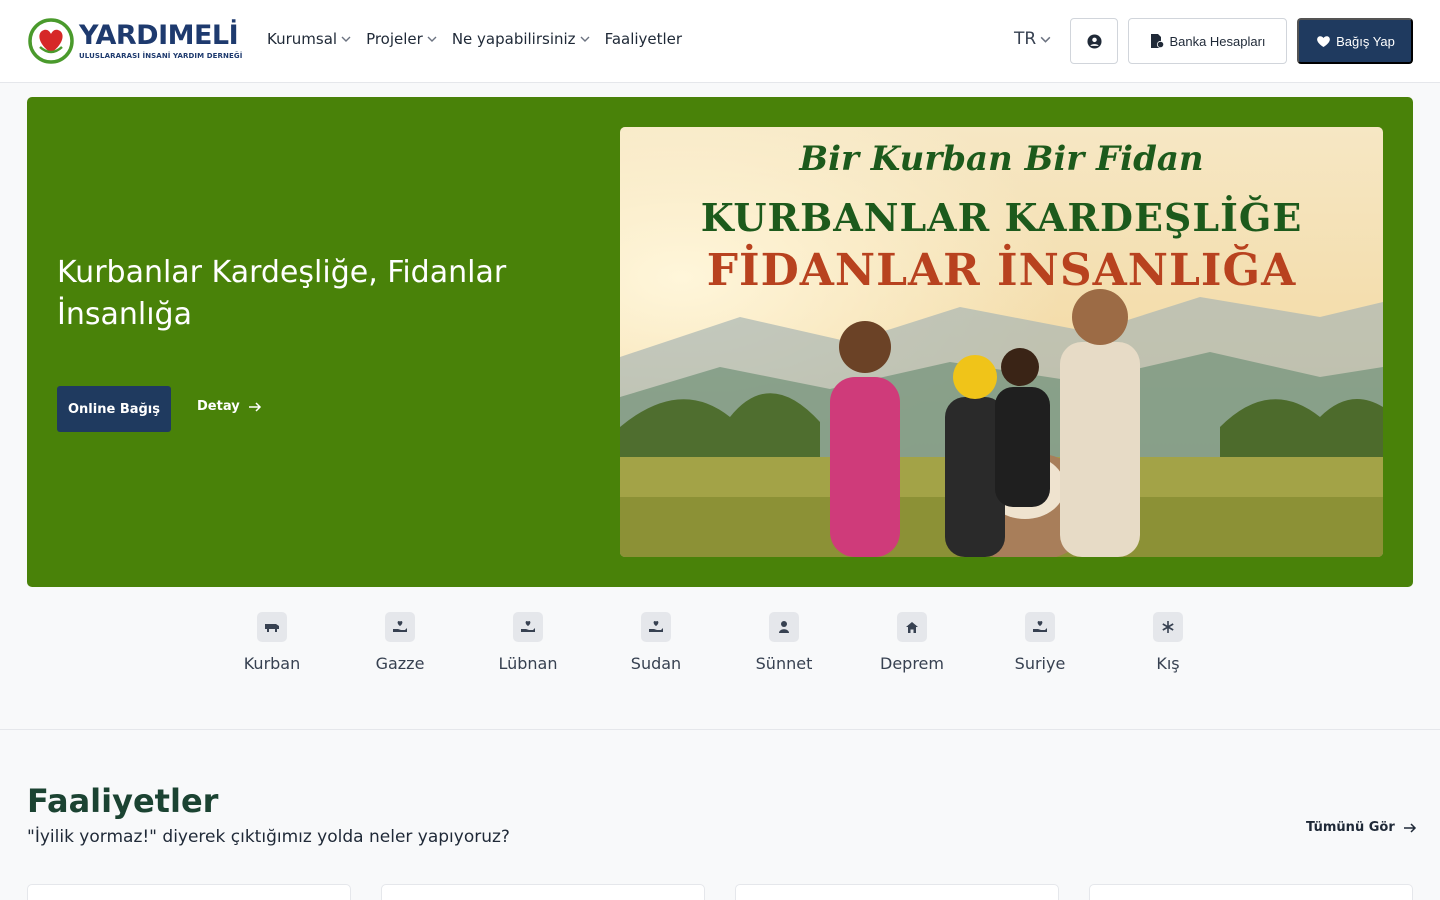  What do you see at coordinates (1001, 270) in the screenshot?
I see `banner-line-2: FİDANLAR İNSANLIĞA` at bounding box center [1001, 270].